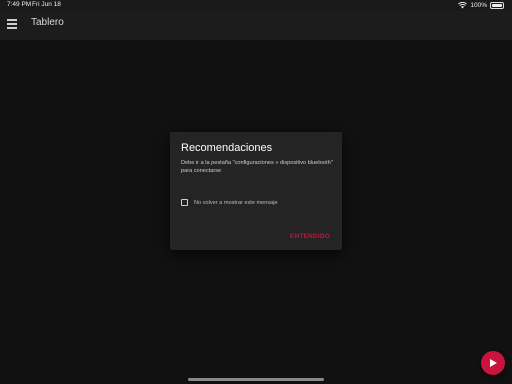 The image size is (512, 384). I want to click on play-icon, so click(493, 363).